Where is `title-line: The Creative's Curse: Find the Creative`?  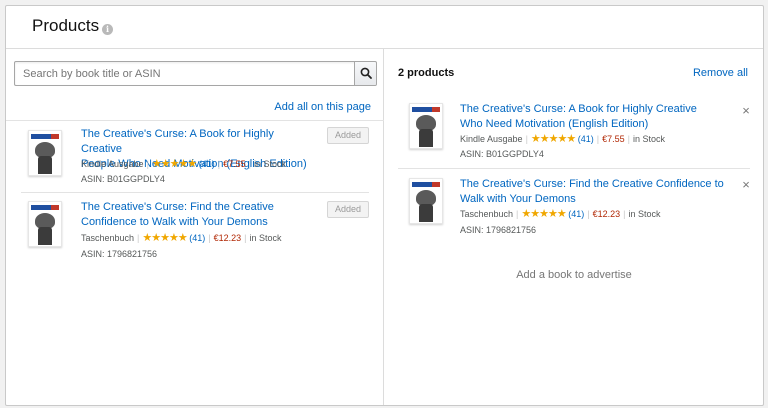
title-line: The Creative's Curse: Find the Creative is located at coordinates (177, 207).